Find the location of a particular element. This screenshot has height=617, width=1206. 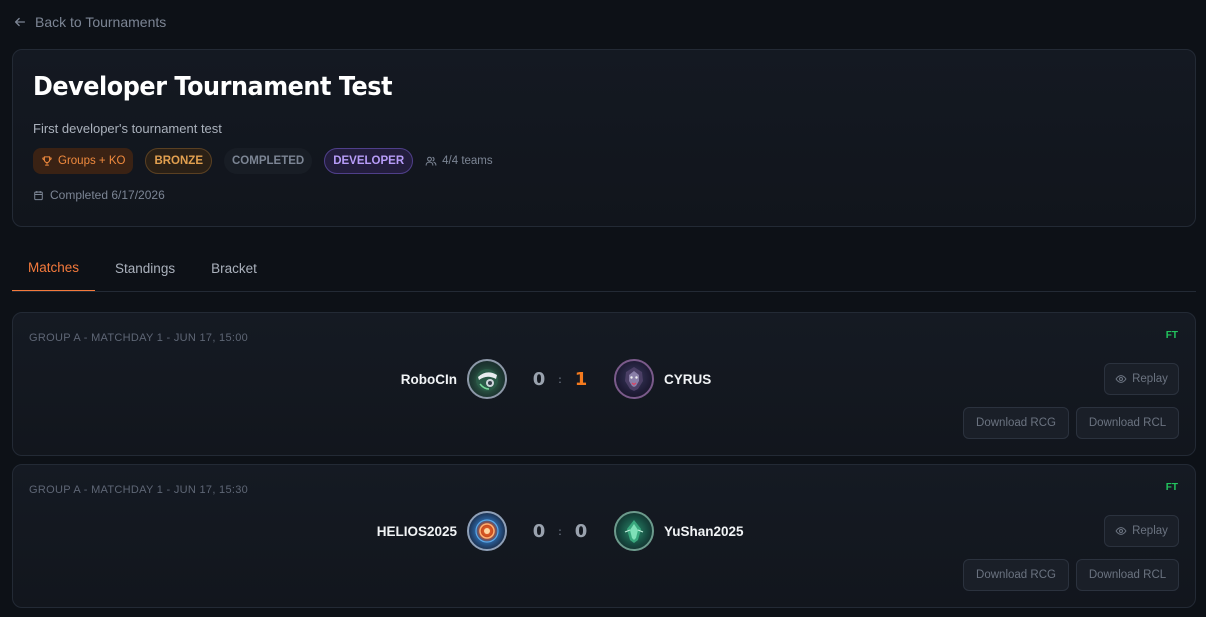

away-team: CYRUS is located at coordinates (662, 379).